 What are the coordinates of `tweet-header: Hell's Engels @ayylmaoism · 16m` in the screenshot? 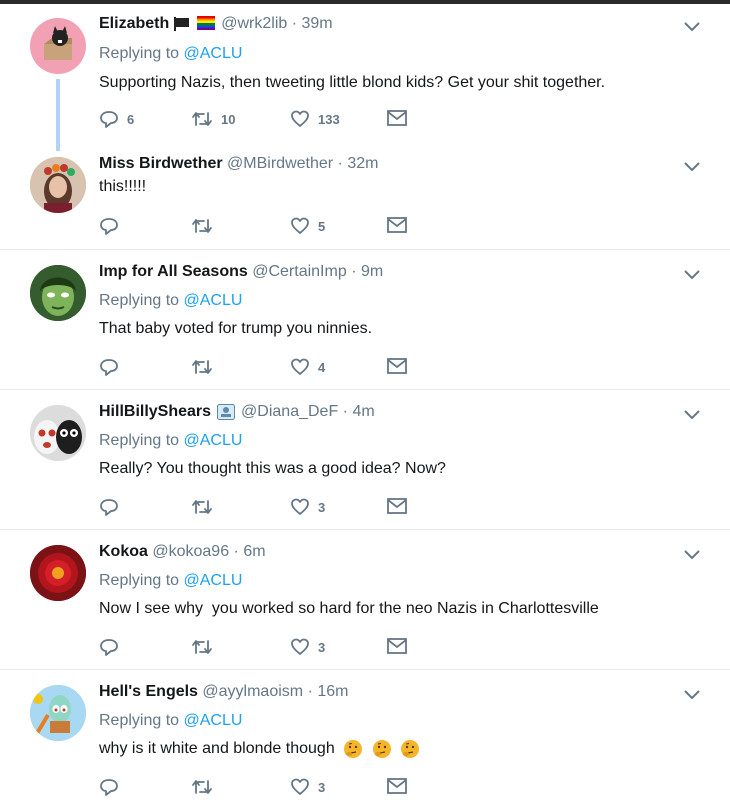 It's located at (223, 692).